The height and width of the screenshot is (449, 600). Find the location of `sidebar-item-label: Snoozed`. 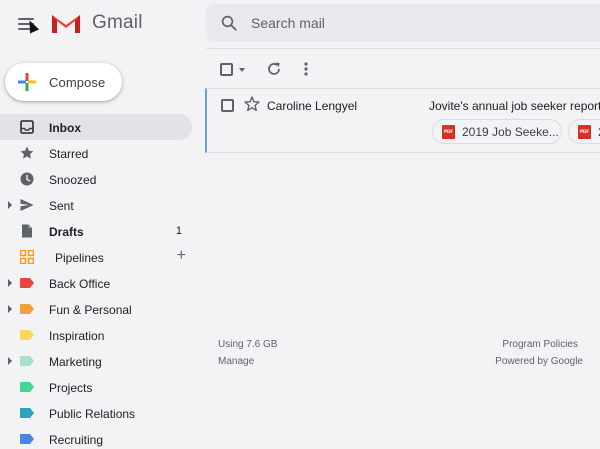

sidebar-item-label: Snoozed is located at coordinates (73, 180).